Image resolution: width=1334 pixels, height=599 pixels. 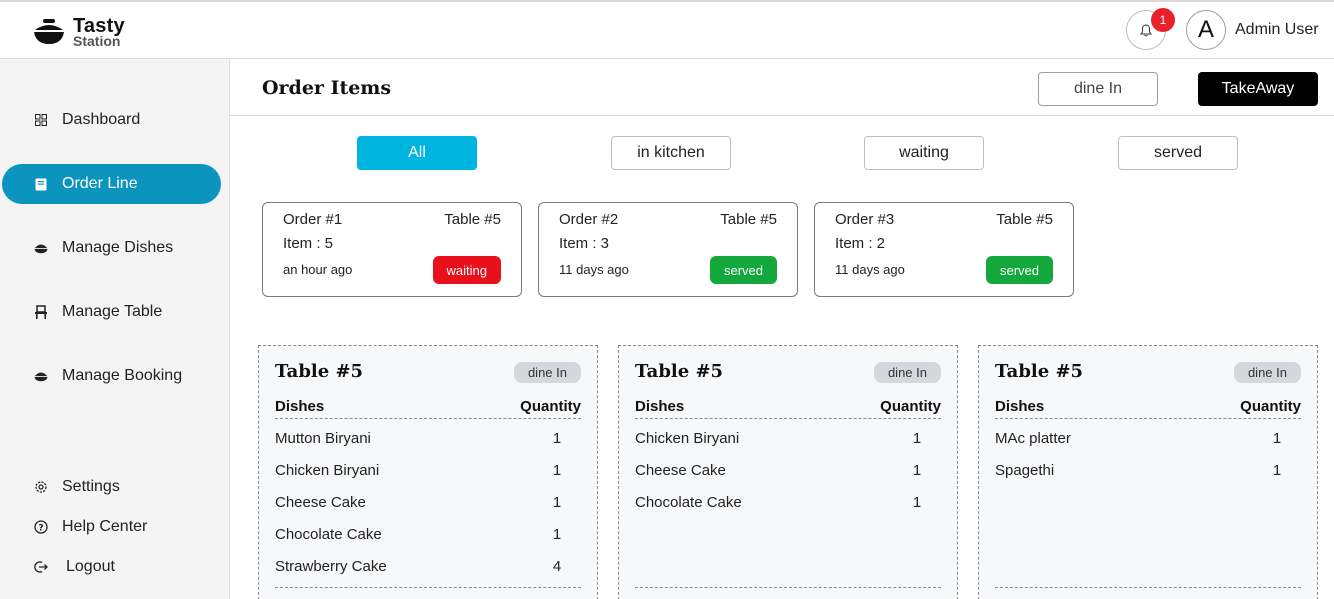 I want to click on brand-logo: Tasty Station, so click(x=79, y=32).